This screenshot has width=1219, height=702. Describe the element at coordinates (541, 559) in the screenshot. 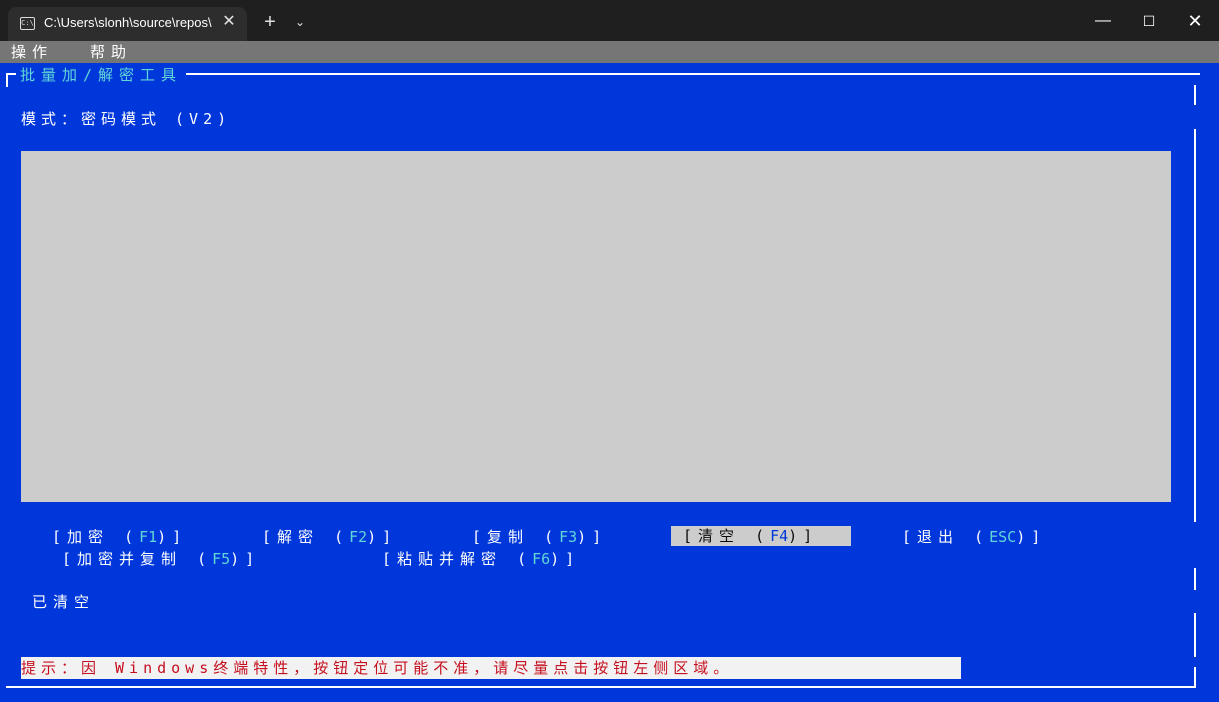

I see `shortcut-key: F6` at that location.